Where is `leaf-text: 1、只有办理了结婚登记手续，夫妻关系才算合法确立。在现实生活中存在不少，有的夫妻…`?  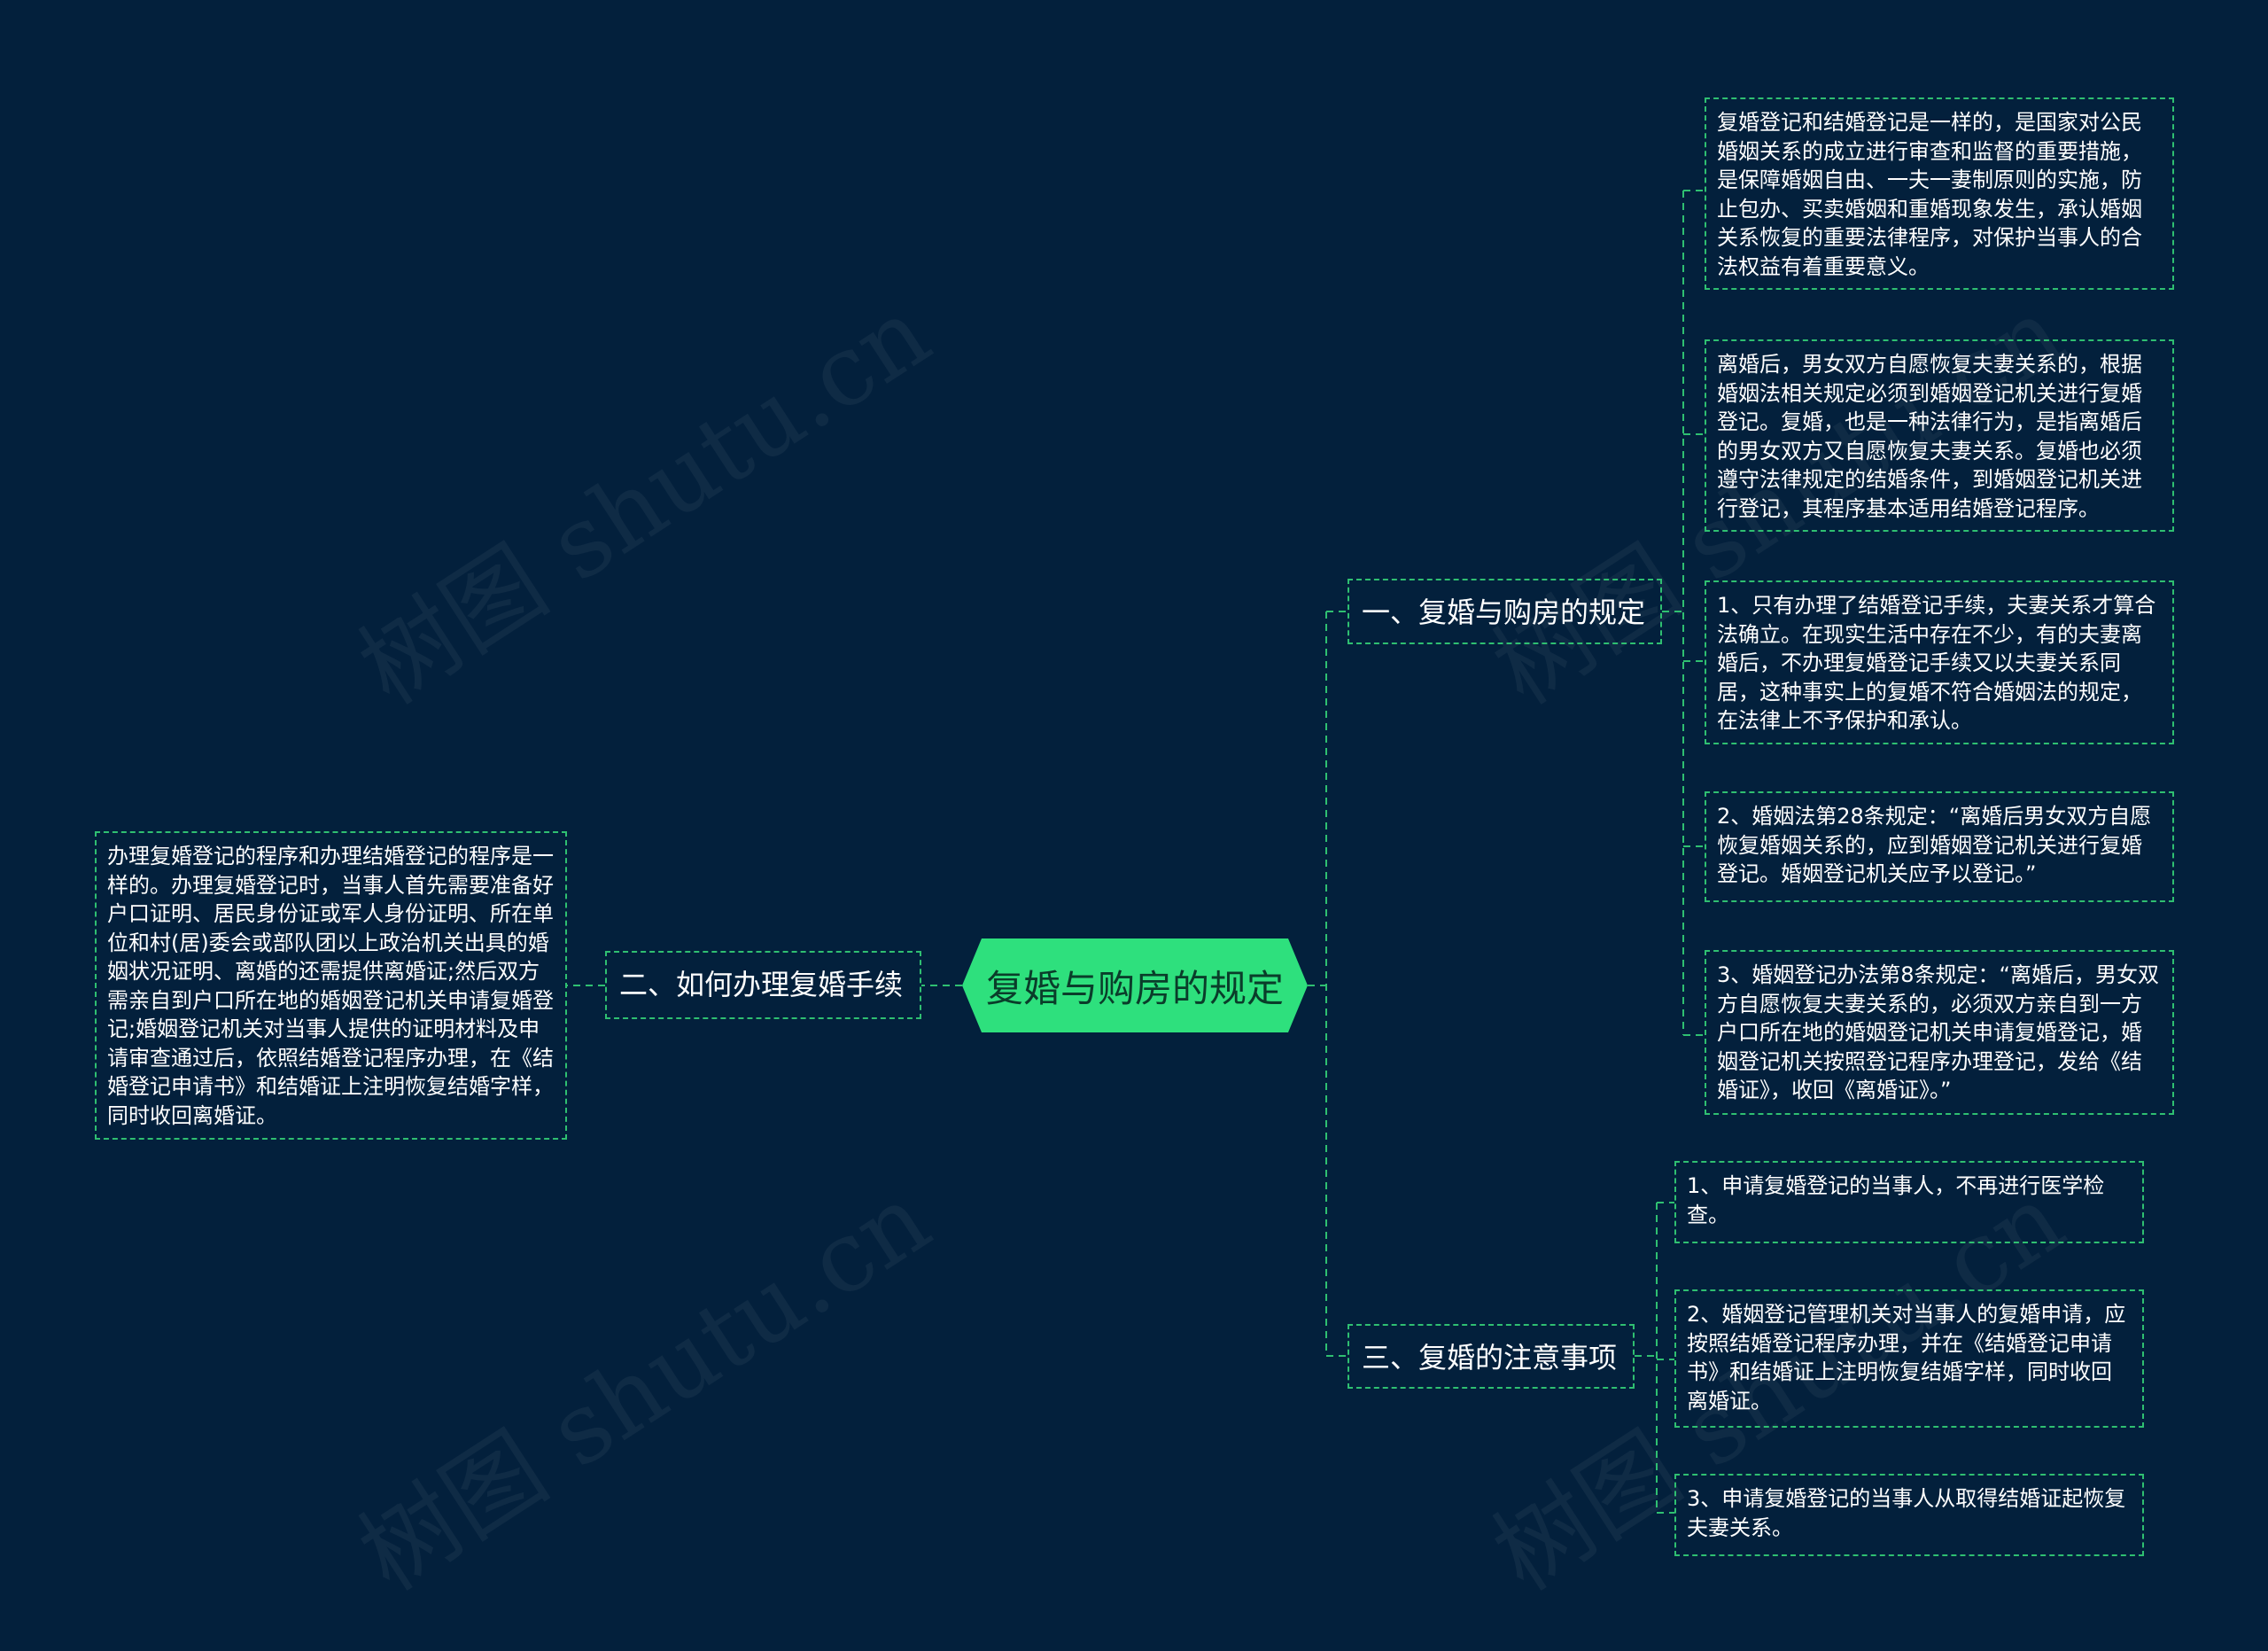
leaf-text: 1、只有办理了结婚登记手续，夫妻关系才算合法确立。在现实生活中存在不少，有的夫妻… is located at coordinates (1936, 663).